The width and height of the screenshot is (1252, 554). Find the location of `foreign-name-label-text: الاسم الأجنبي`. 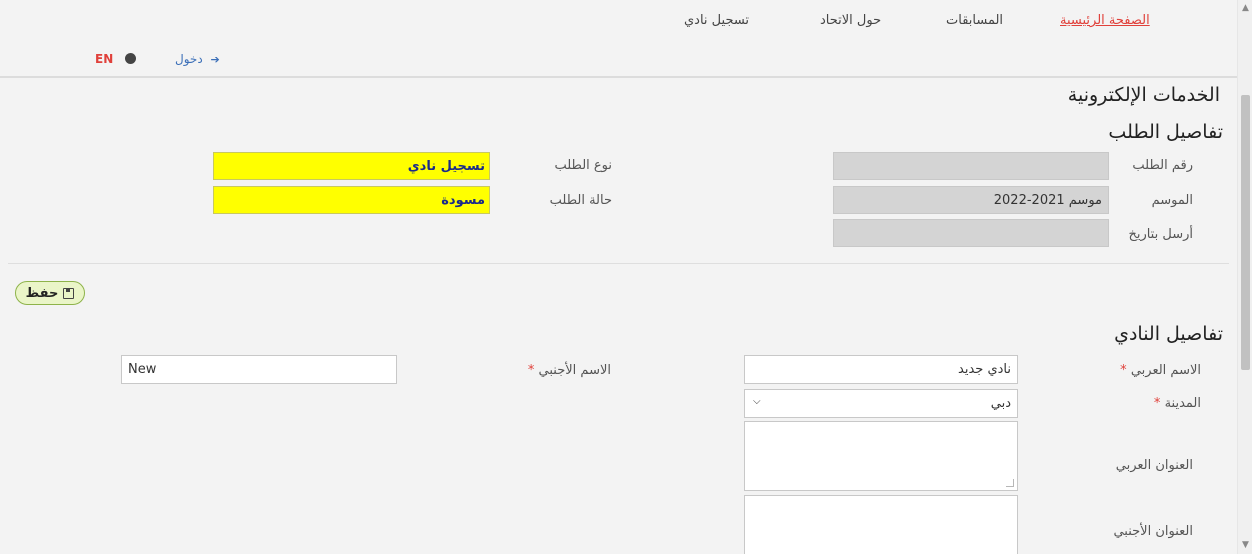

foreign-name-label-text: الاسم الأجنبي is located at coordinates (574, 370).